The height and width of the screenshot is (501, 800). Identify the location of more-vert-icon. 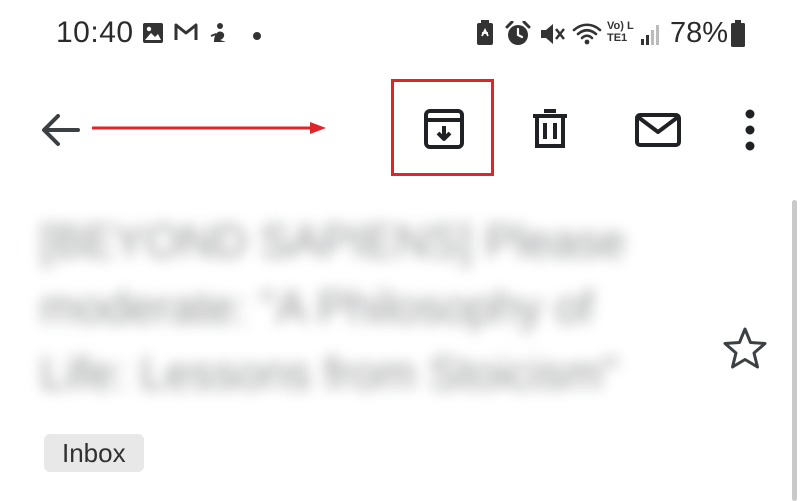
(750, 130).